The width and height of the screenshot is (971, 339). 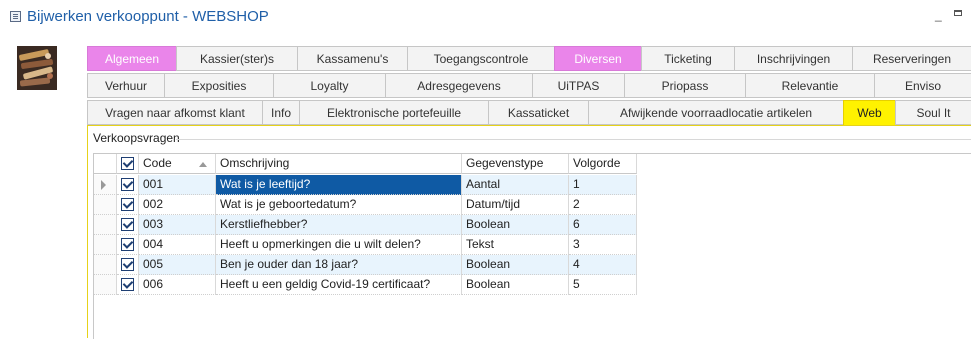 What do you see at coordinates (922, 85) in the screenshot?
I see `tab-enviso: Enviso` at bounding box center [922, 85].